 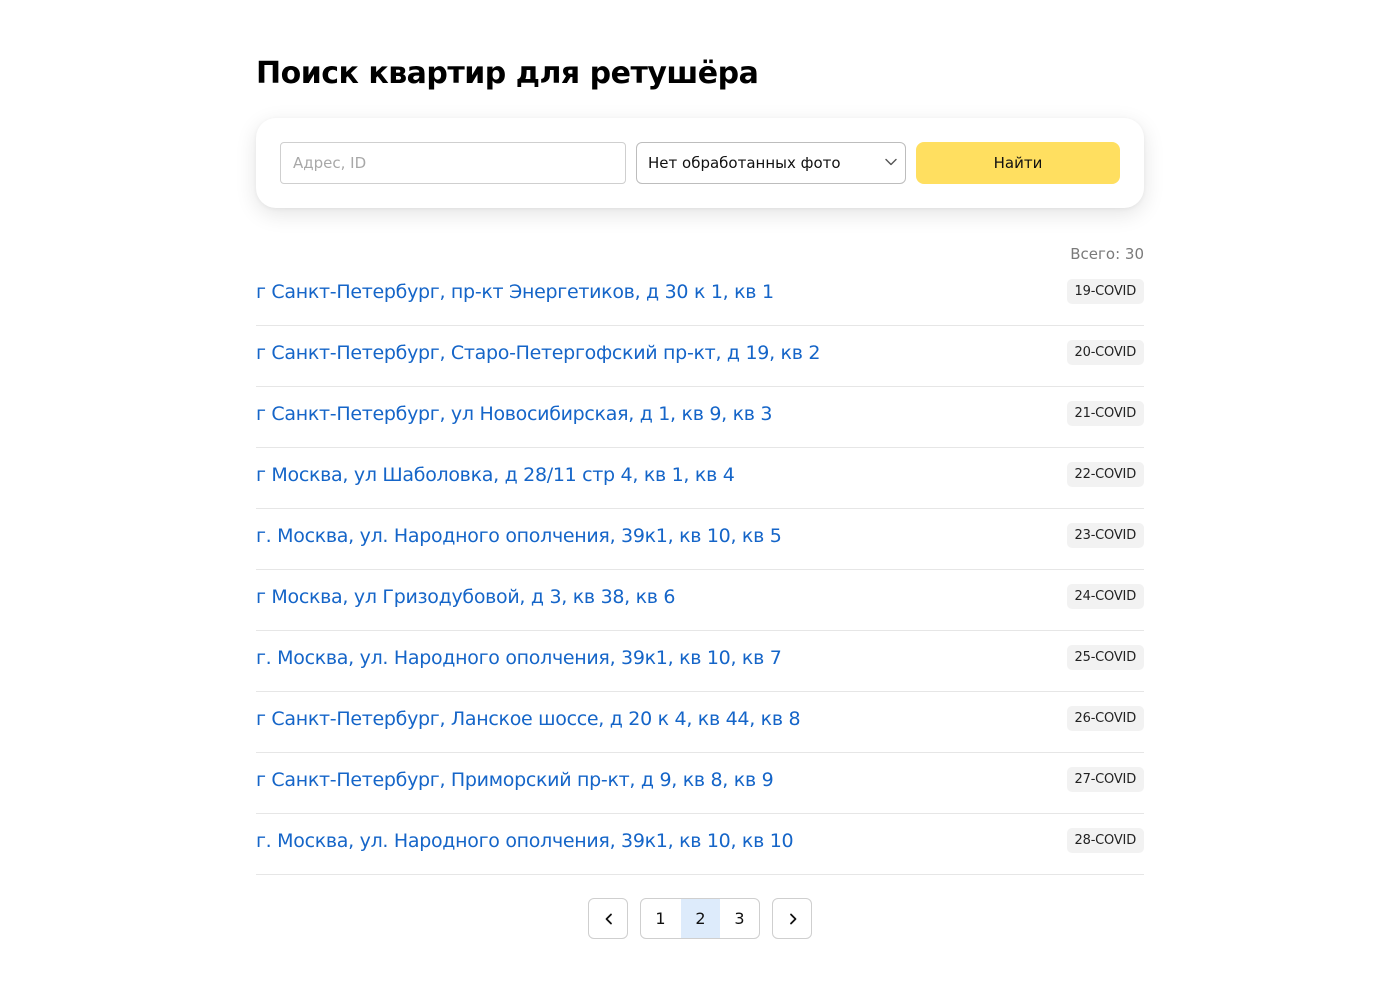 What do you see at coordinates (1105, 535) in the screenshot?
I see `apartment-id-badge: 23-COVID` at bounding box center [1105, 535].